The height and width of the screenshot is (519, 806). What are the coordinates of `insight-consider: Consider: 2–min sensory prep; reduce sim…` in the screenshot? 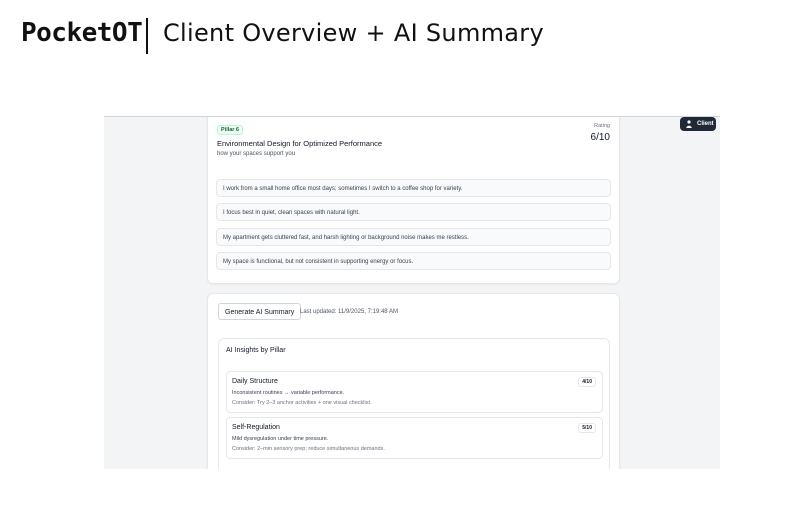 It's located at (308, 449).